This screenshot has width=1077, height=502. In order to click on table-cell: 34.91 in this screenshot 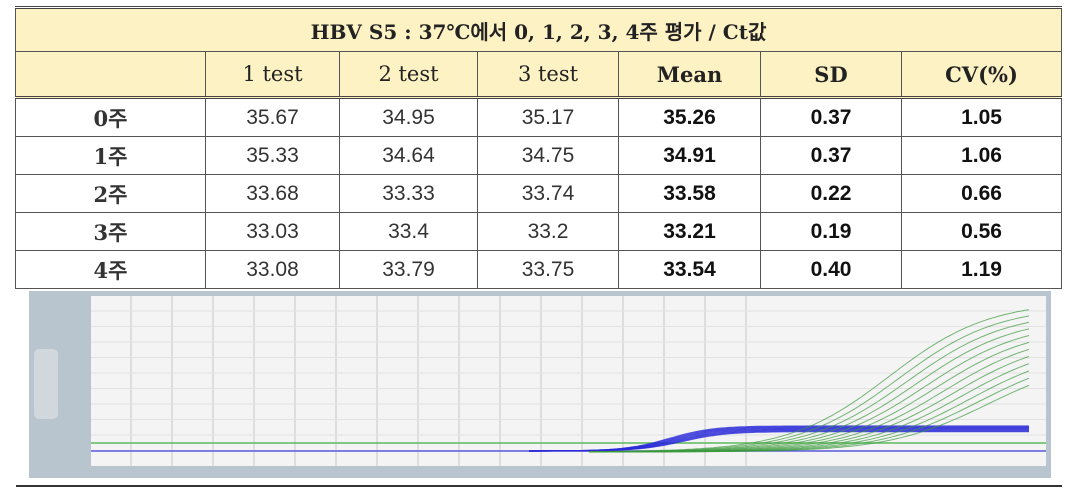, I will do `click(689, 155)`.